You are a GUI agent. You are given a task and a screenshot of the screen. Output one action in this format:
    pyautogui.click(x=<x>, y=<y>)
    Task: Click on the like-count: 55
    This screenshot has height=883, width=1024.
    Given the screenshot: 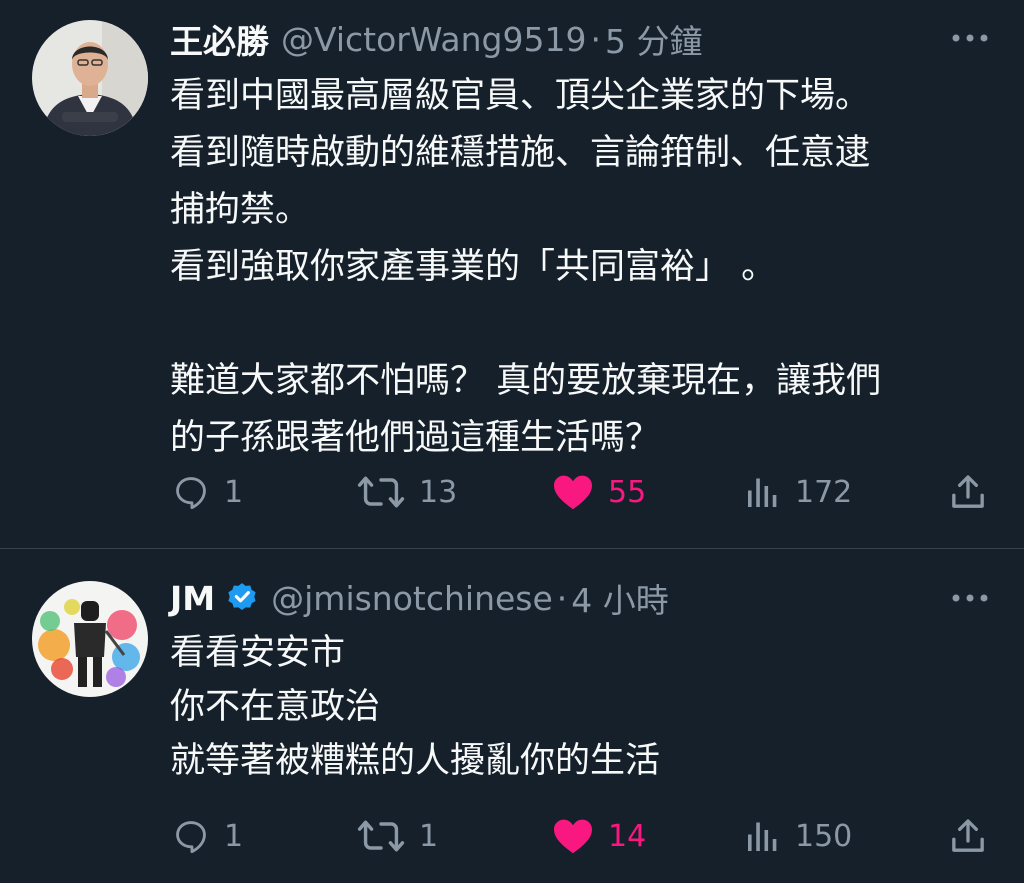 What is the action you would take?
    pyautogui.click(x=627, y=492)
    